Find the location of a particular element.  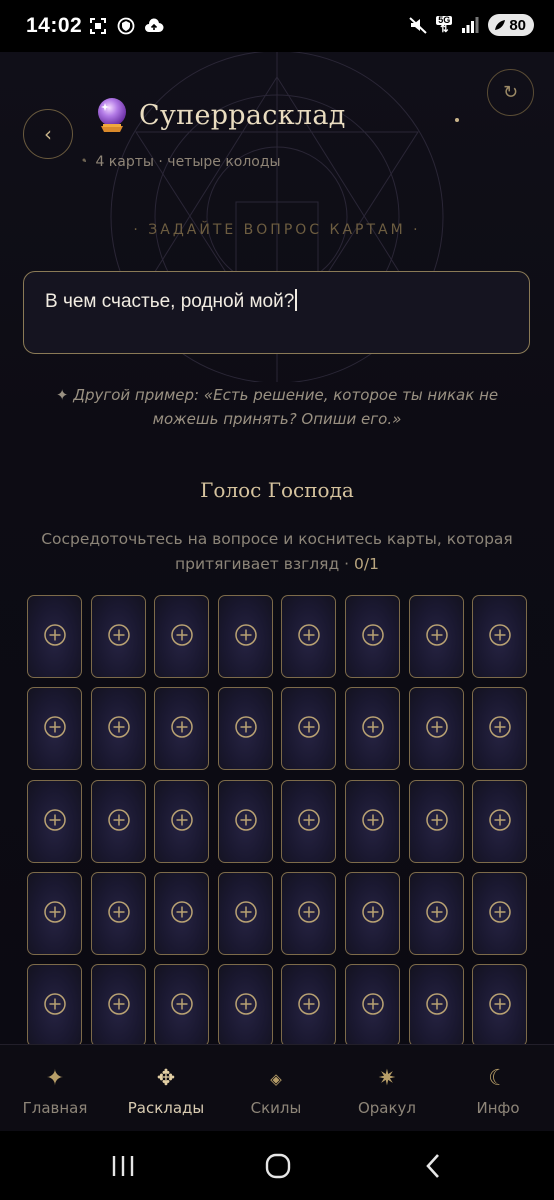

home-button is located at coordinates (278, 1165).